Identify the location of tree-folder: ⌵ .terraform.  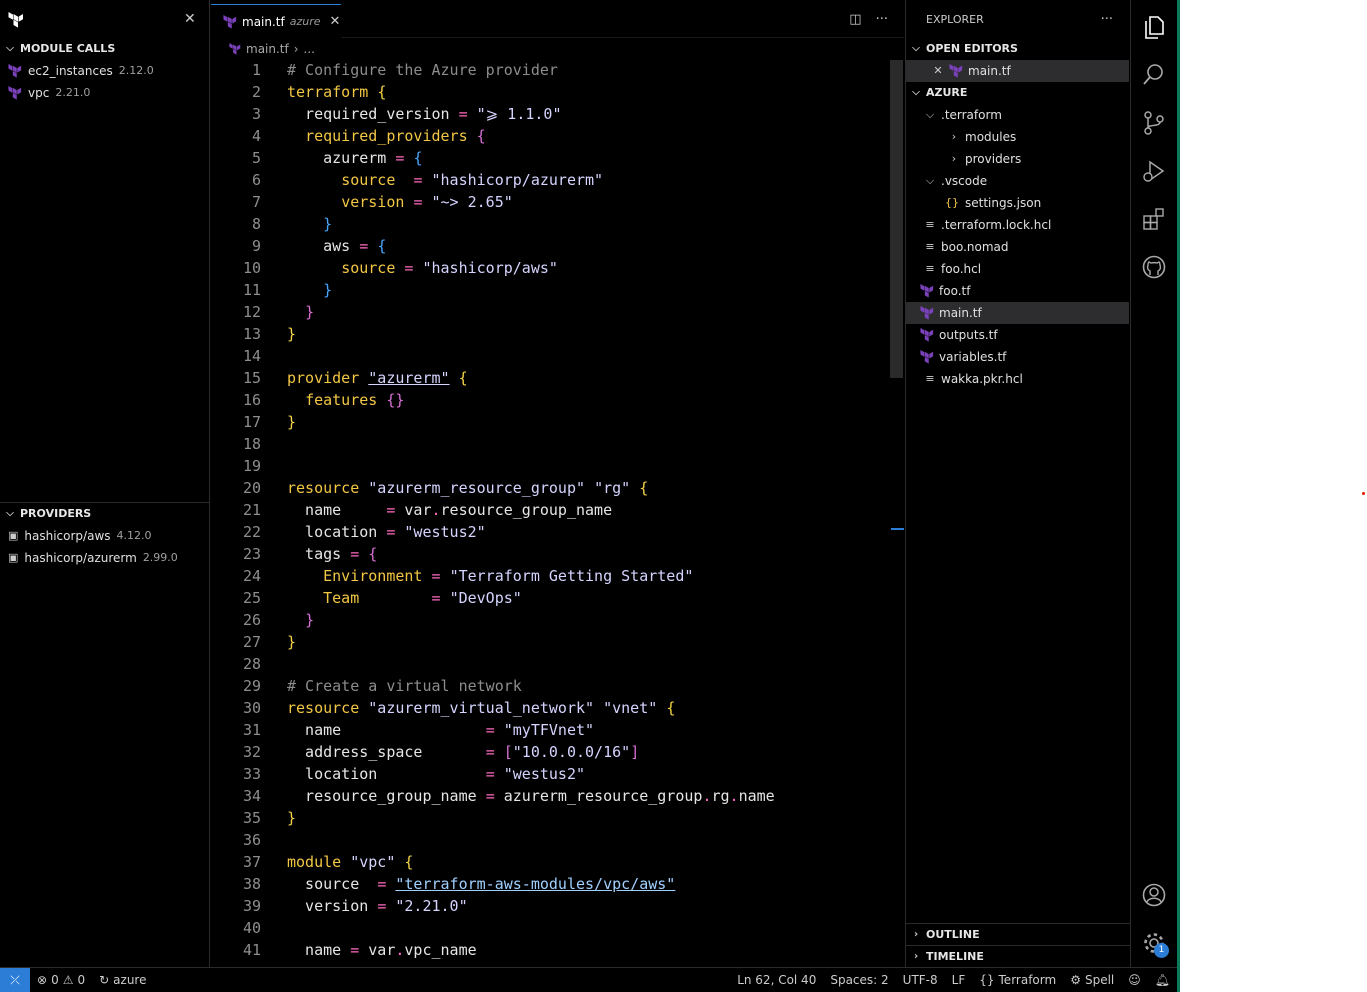
(1017, 115).